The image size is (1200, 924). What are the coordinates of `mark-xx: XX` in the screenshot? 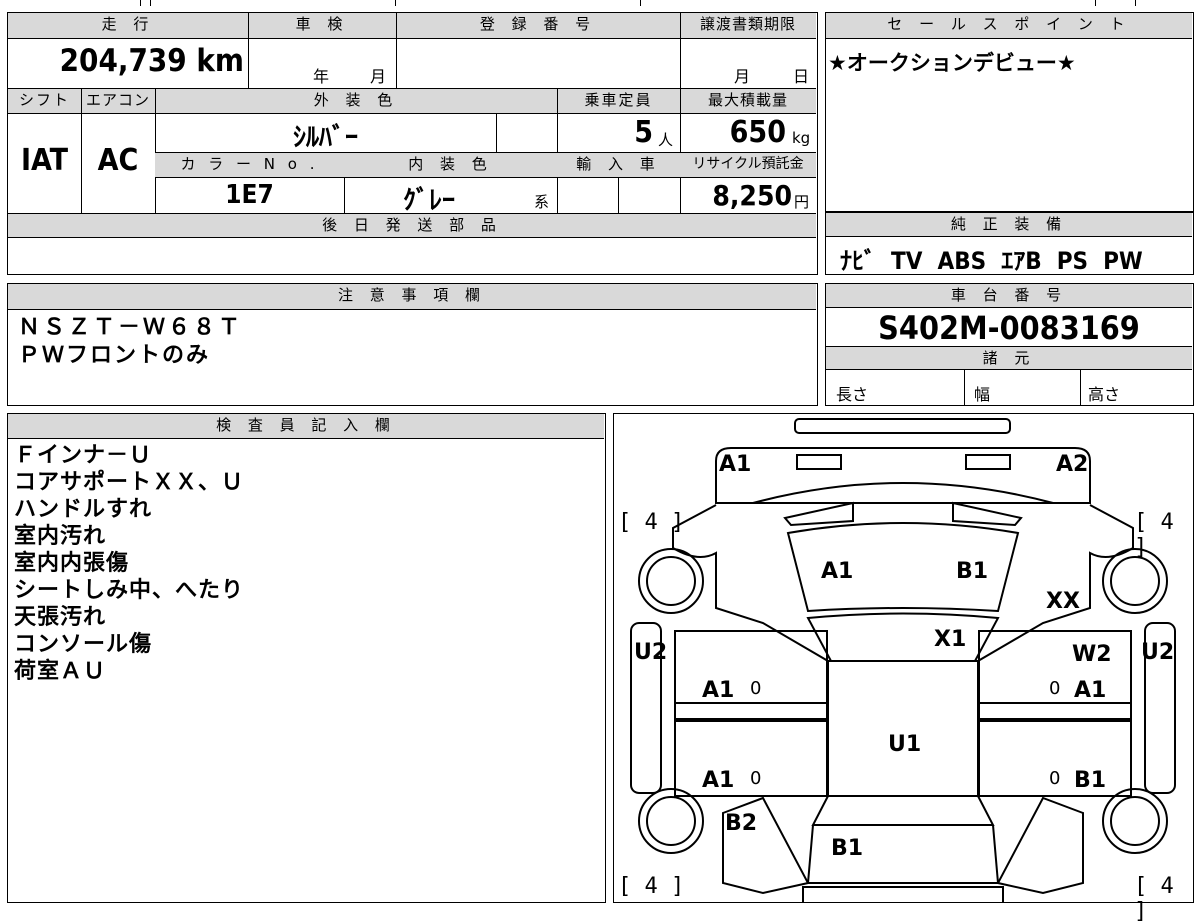 It's located at (1063, 601).